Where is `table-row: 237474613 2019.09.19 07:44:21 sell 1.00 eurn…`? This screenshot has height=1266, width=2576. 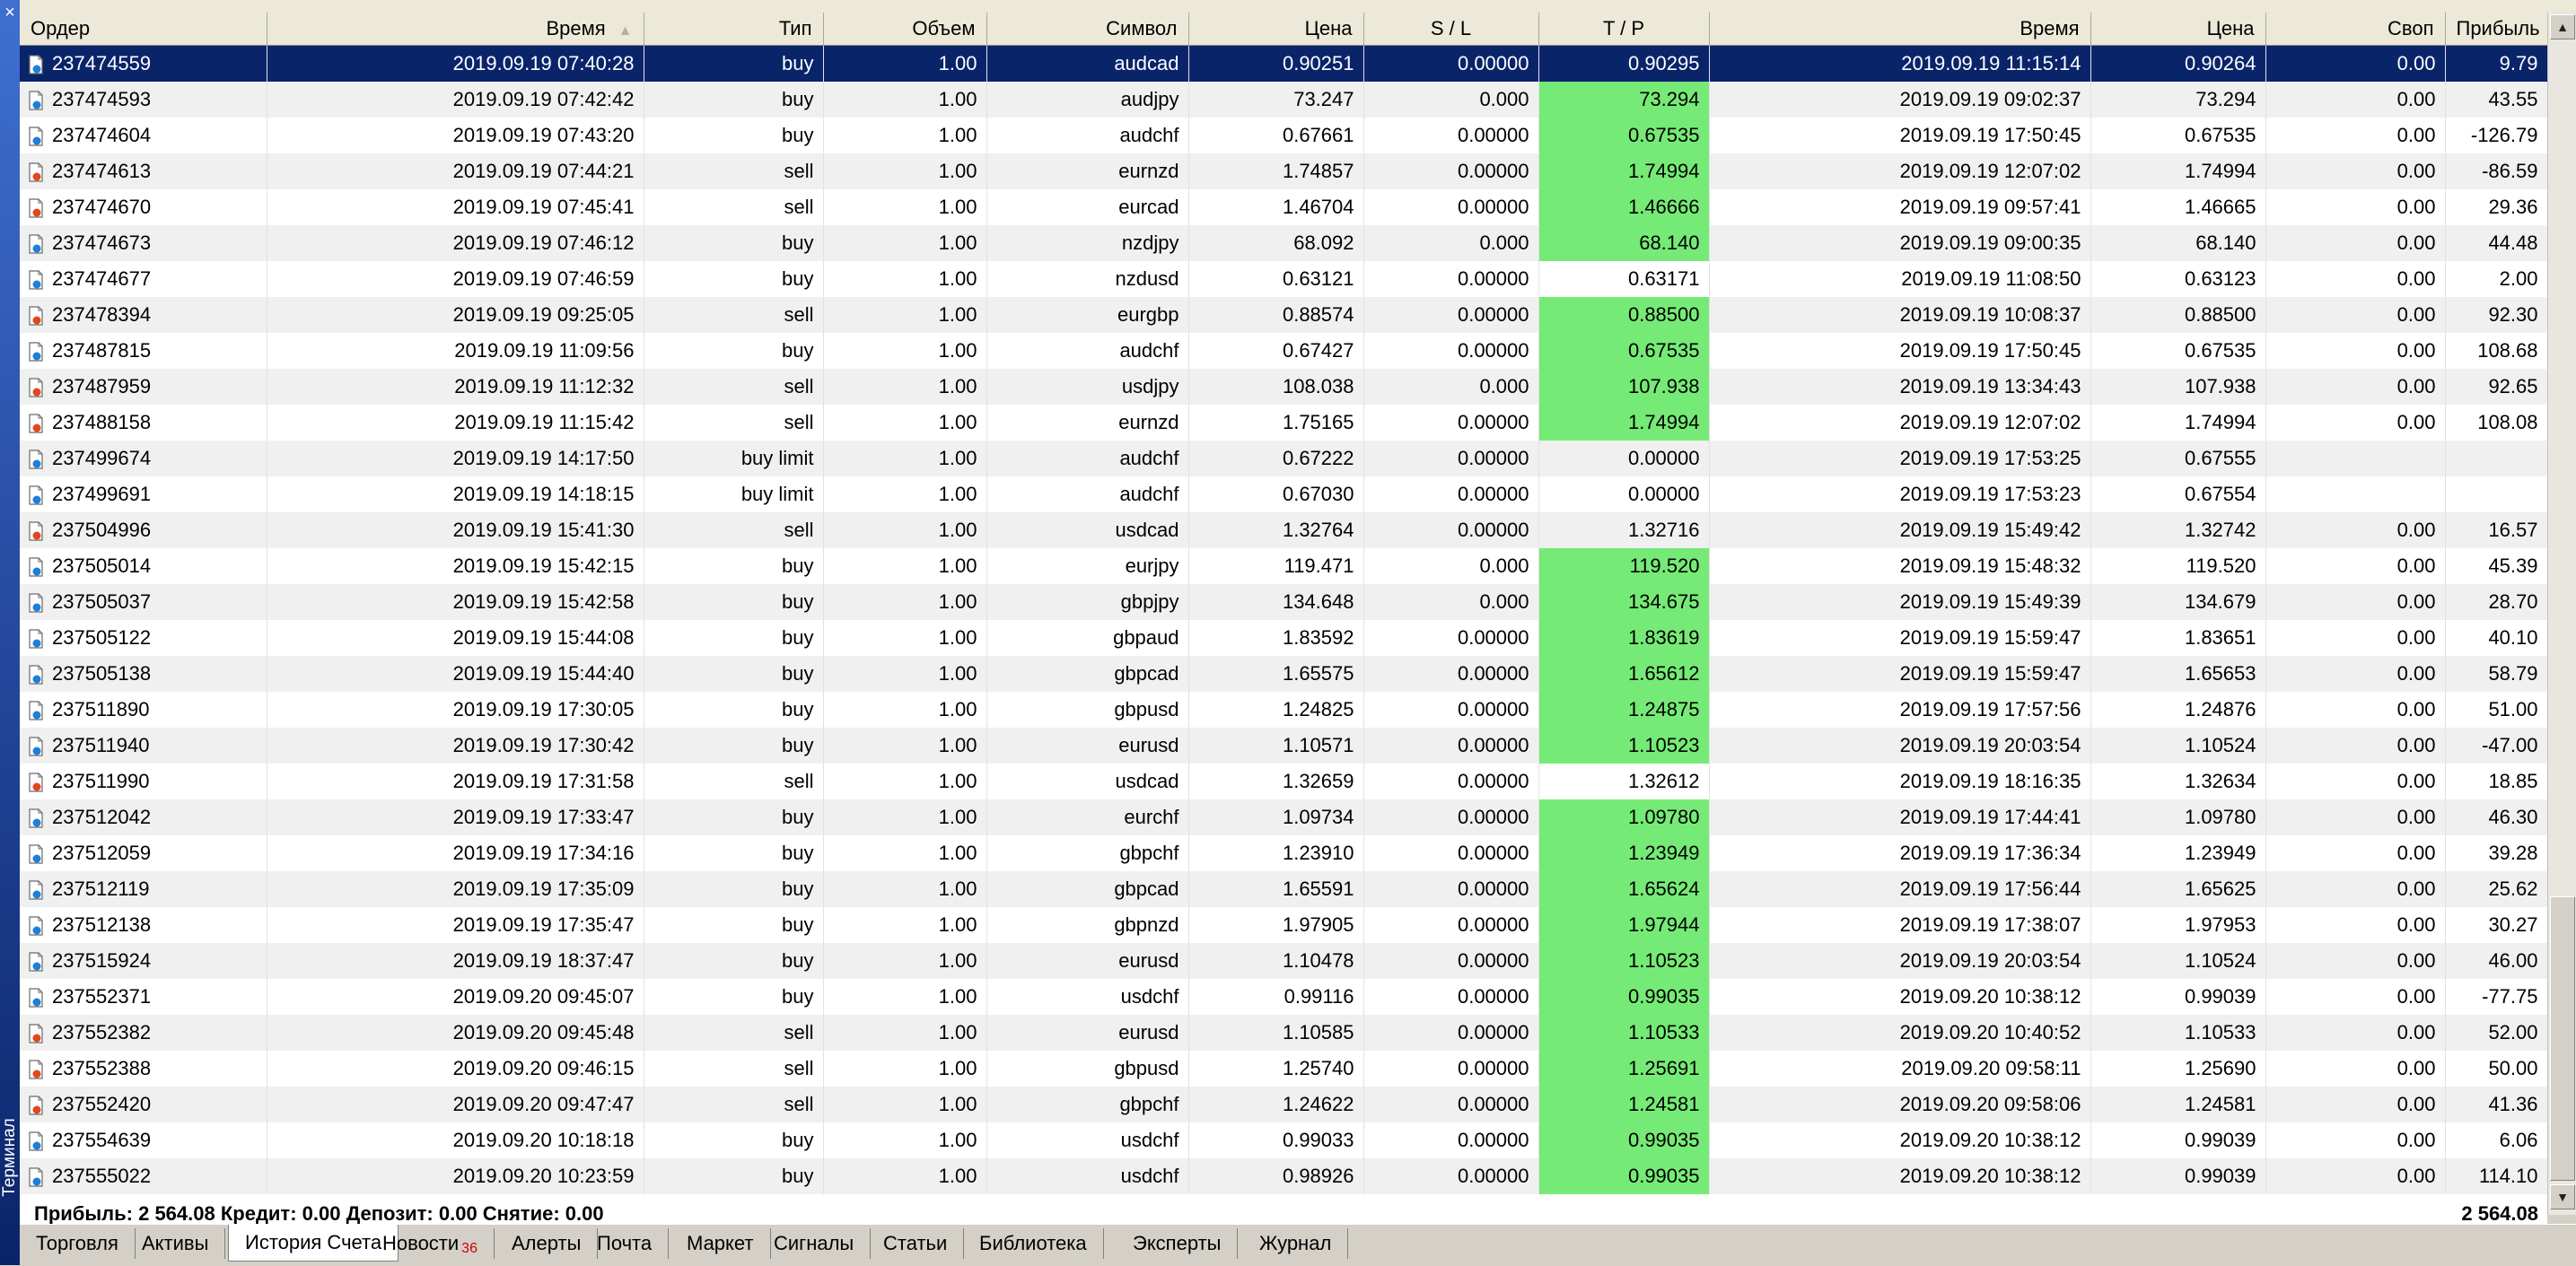
table-row: 237474613 2019.09.19 07:44:21 sell 1.00 eurn… is located at coordinates (1283, 171).